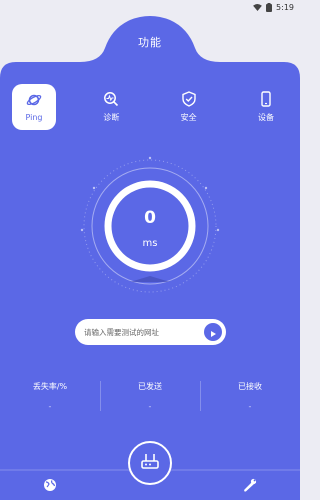 Image resolution: width=320 pixels, height=500 pixels. I want to click on tab-label: Ping, so click(34, 117).